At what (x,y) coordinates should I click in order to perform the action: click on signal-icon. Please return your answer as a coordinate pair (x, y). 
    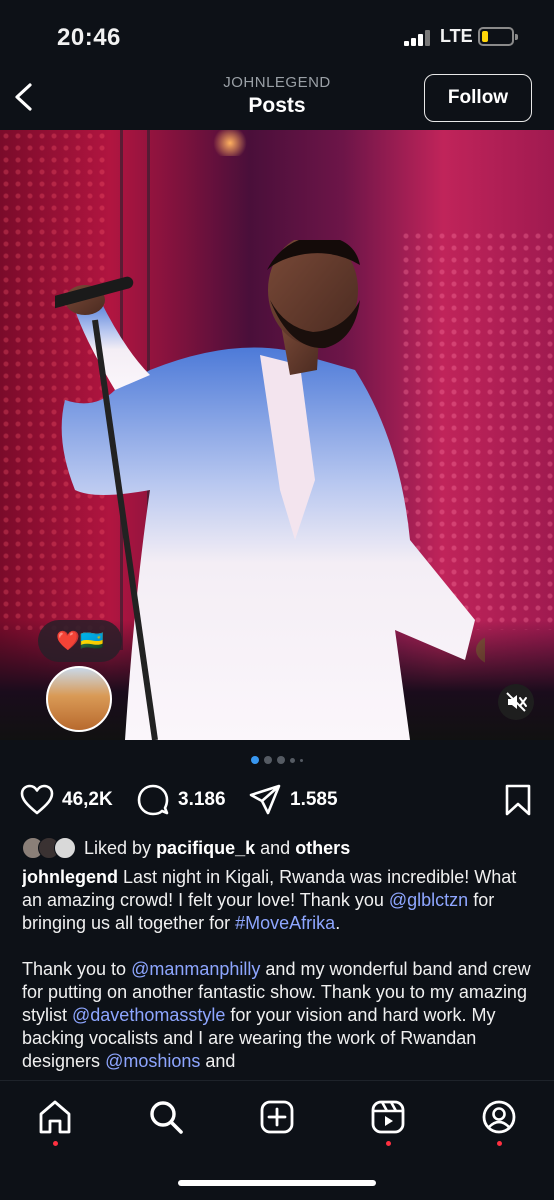
    Looking at the image, I should click on (419, 38).